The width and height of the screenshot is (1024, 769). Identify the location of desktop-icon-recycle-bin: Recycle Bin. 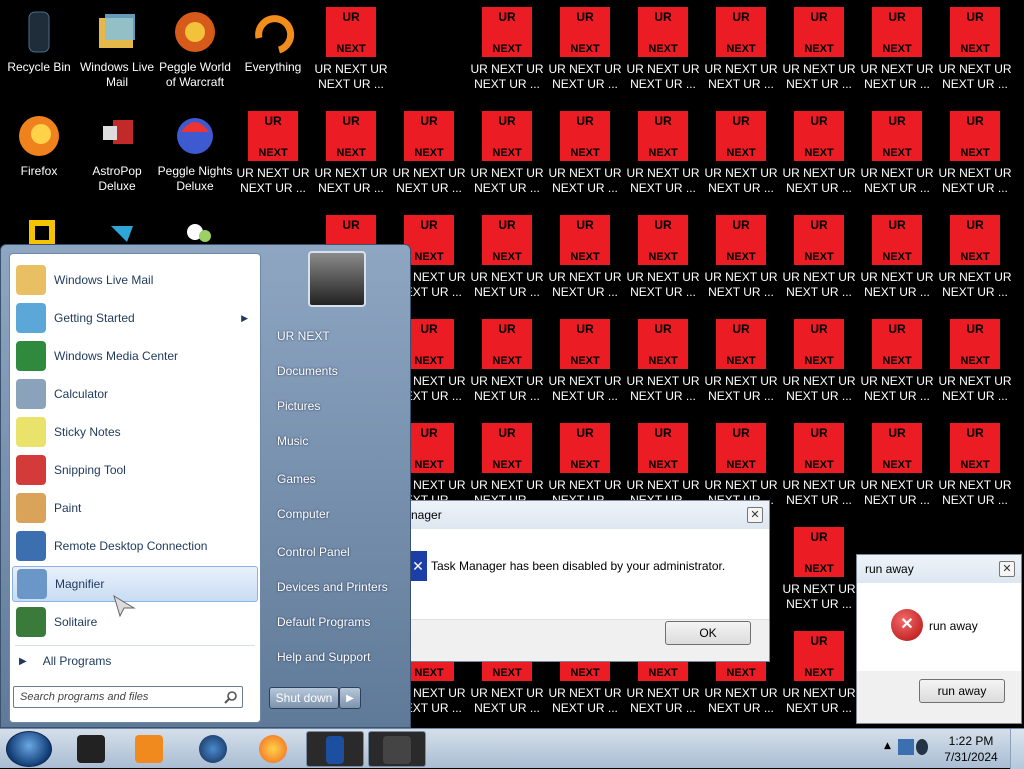
(39, 56).